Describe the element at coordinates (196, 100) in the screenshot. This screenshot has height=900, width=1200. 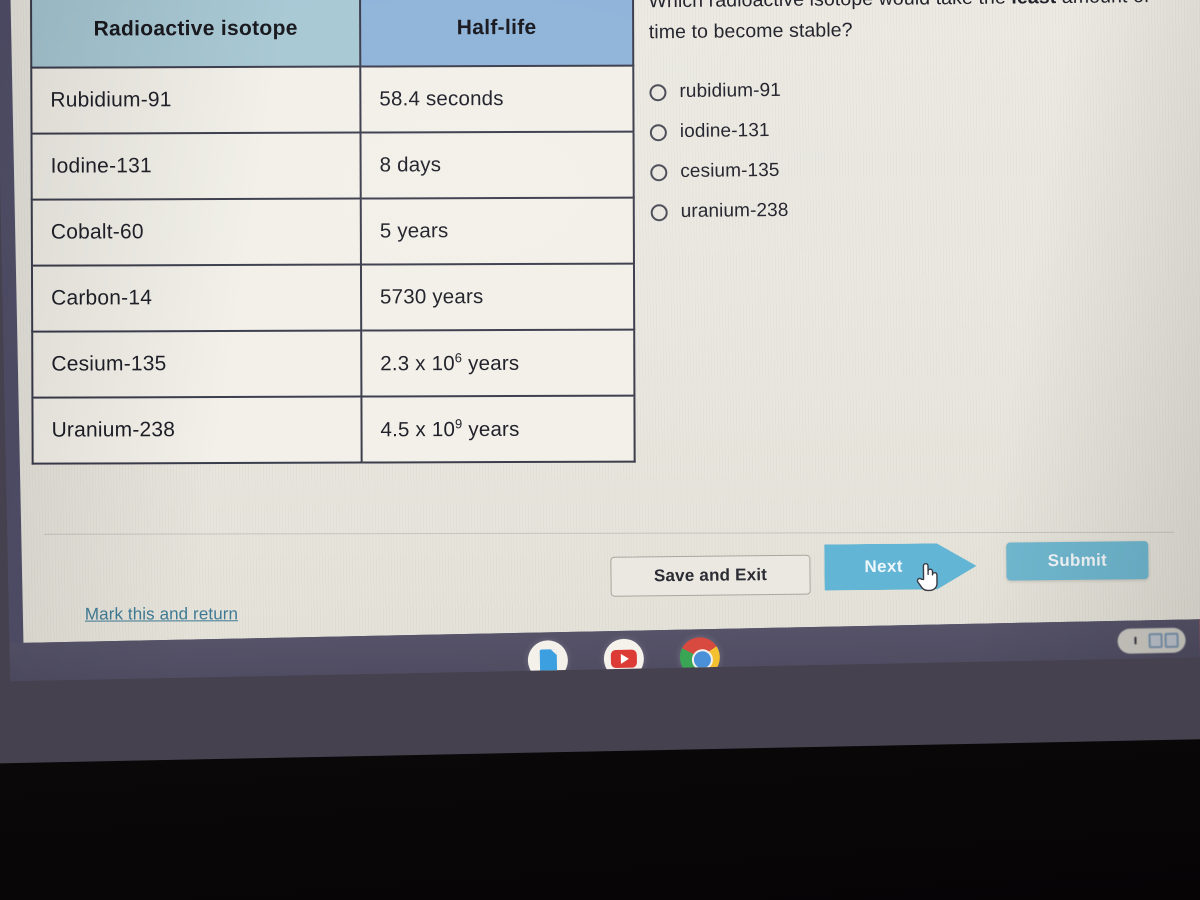
I see `cell-isotope: Rubidium-91` at that location.